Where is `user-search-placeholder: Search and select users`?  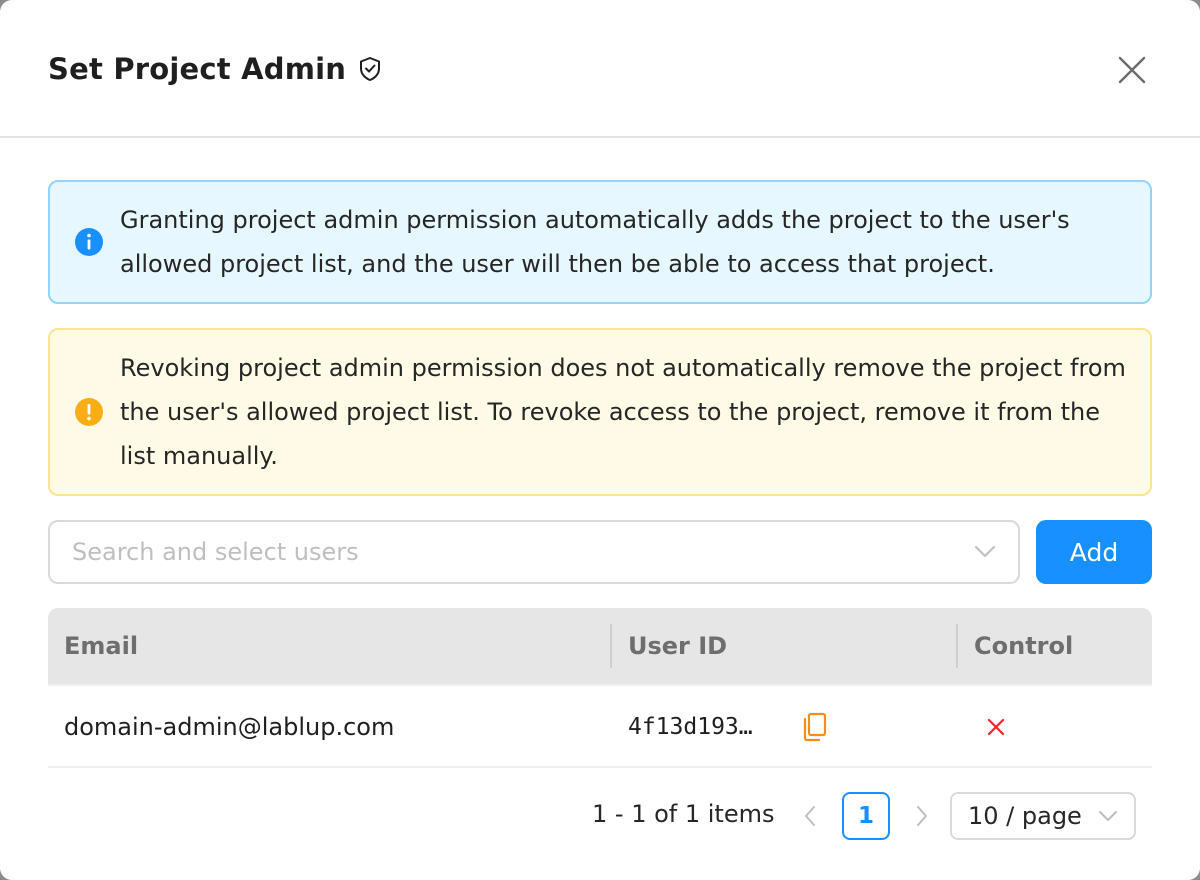 user-search-placeholder: Search and select users is located at coordinates (215, 552).